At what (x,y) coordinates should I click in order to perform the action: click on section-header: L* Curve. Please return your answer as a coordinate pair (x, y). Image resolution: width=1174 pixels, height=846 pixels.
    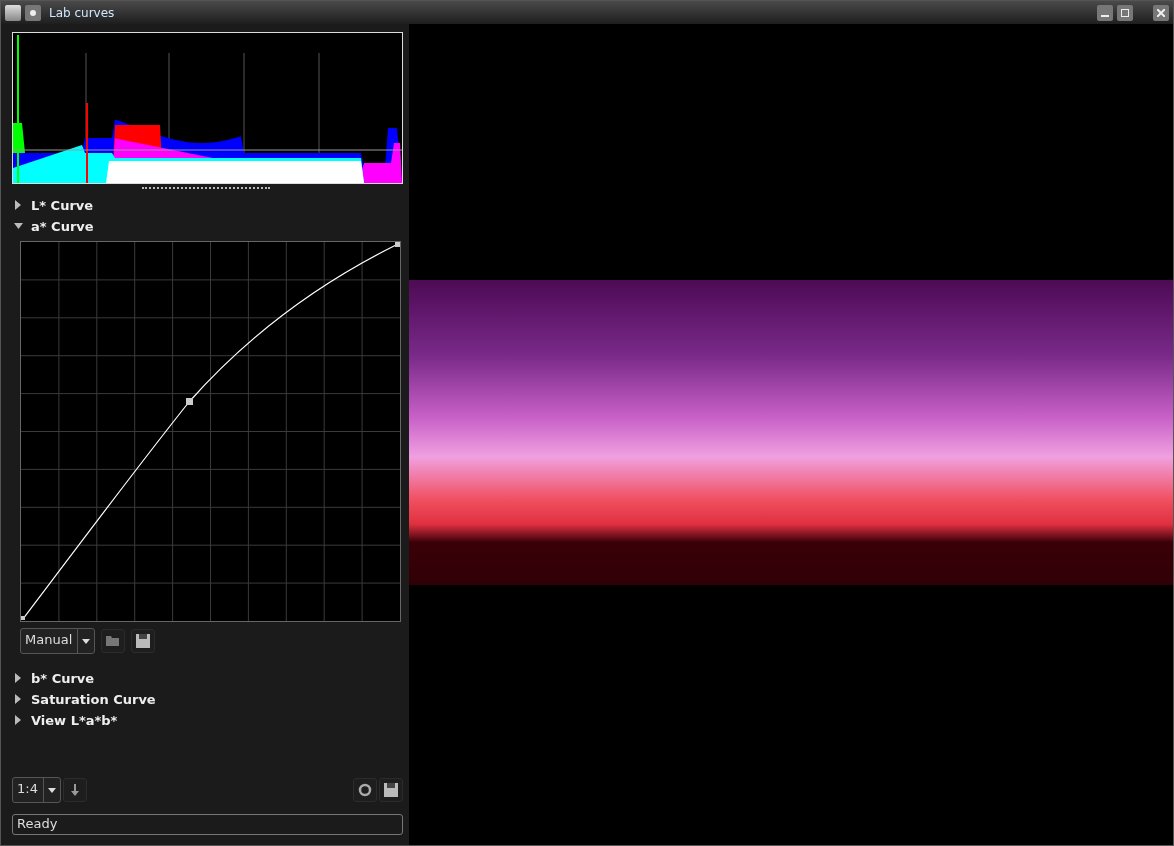
    Looking at the image, I should click on (207, 205).